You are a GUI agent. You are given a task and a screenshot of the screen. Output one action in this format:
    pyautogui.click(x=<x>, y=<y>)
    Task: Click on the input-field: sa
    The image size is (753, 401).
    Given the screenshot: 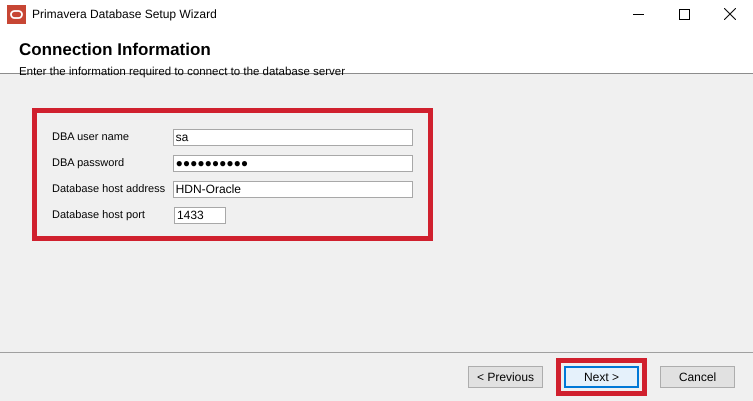 What is the action you would take?
    pyautogui.click(x=292, y=137)
    